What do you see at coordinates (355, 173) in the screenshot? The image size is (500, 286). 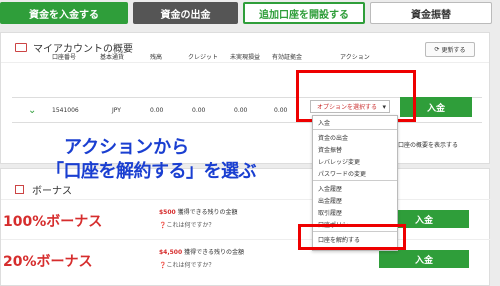 I see `menu-item-password: パスワードの変更` at bounding box center [355, 173].